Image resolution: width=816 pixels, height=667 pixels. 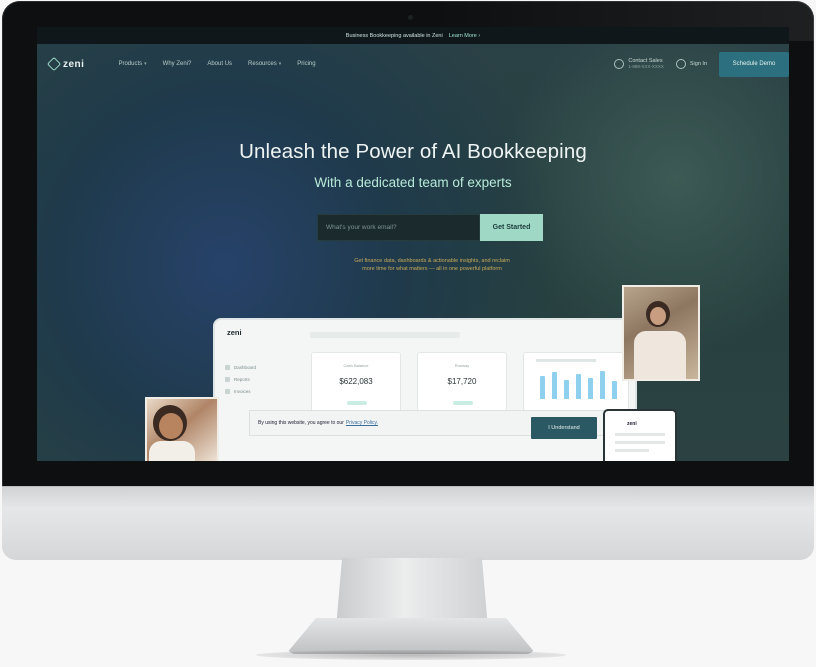 What do you see at coordinates (754, 64) in the screenshot?
I see `schedule-demo-button: Schedule Demo` at bounding box center [754, 64].